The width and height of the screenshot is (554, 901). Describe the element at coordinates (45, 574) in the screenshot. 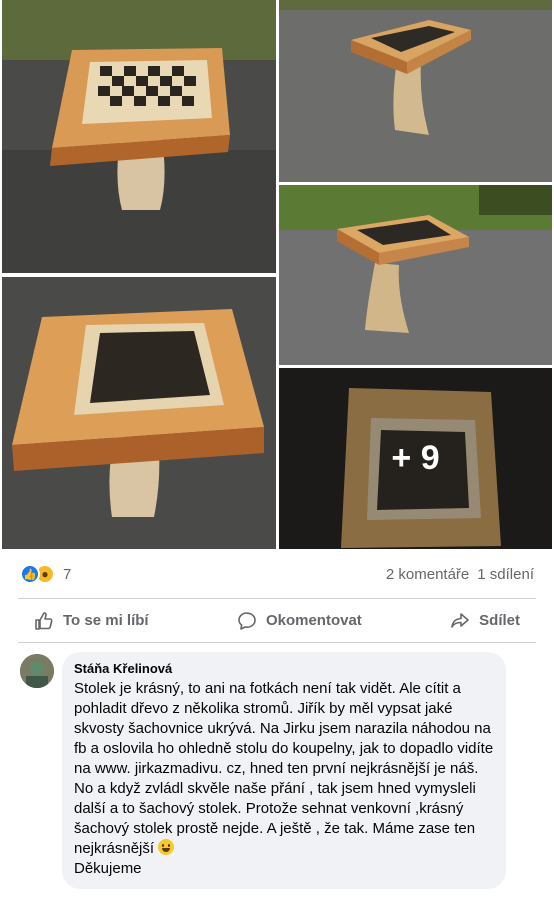

I see `reactions-summary: 👍 ● 7` at that location.